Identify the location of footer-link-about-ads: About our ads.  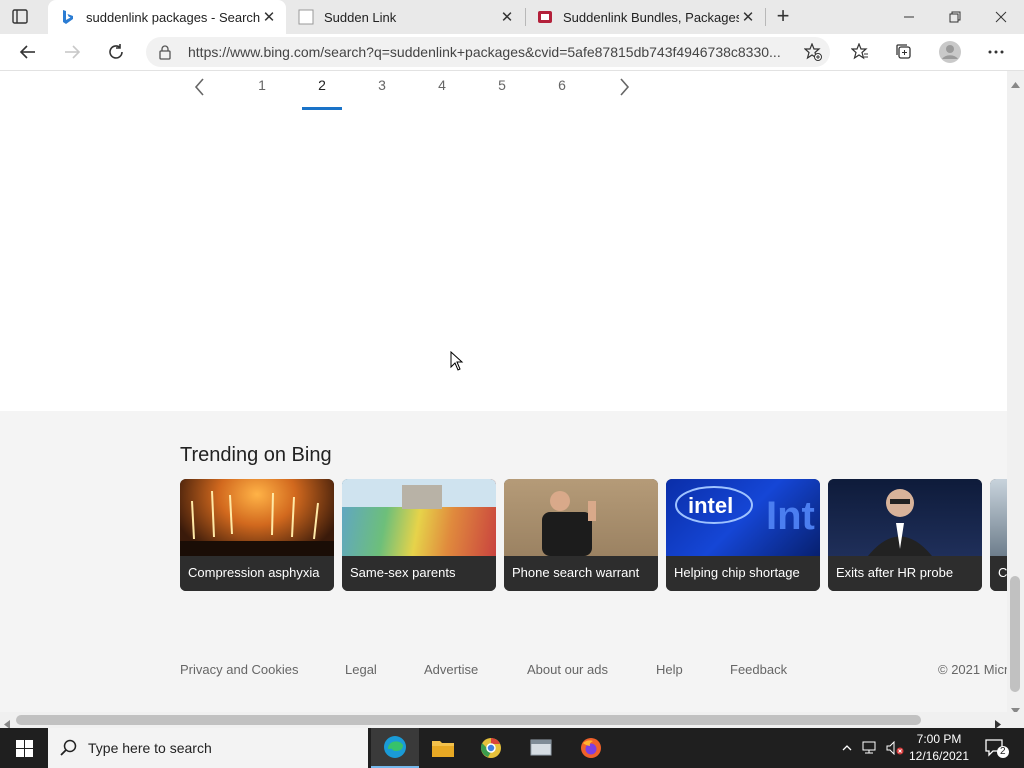
(567, 669).